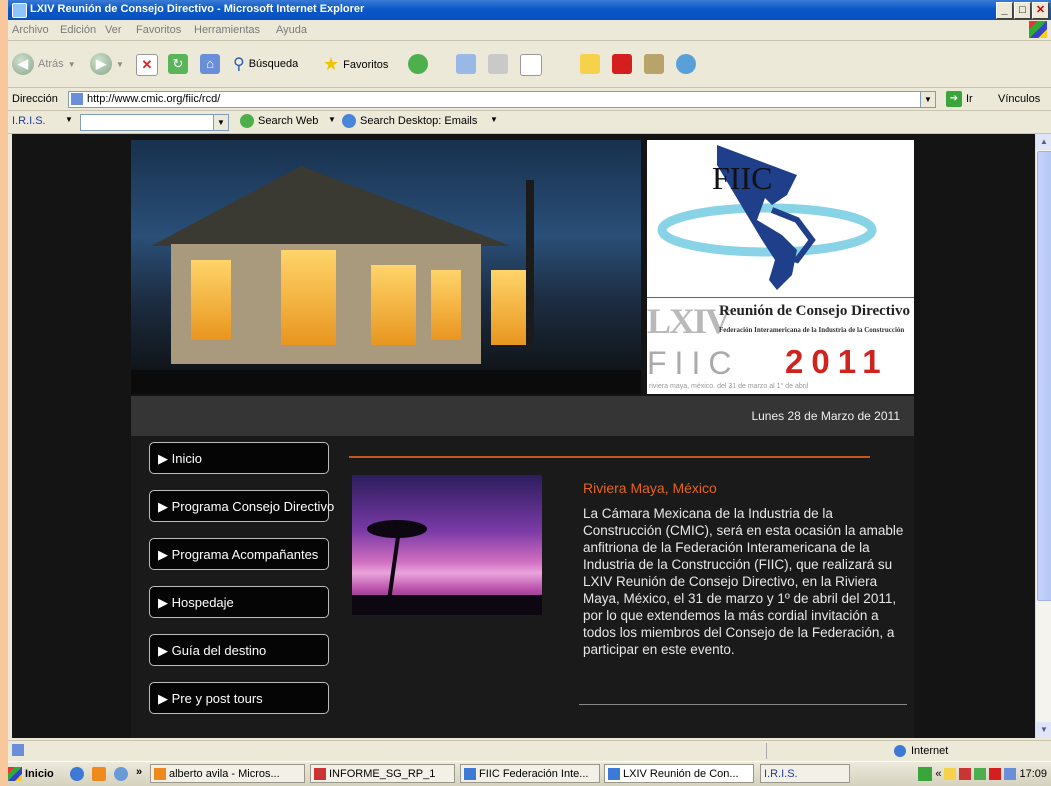 The width and height of the screenshot is (1051, 786). Describe the element at coordinates (210, 64) in the screenshot. I see `home-icon: ⌂` at that location.